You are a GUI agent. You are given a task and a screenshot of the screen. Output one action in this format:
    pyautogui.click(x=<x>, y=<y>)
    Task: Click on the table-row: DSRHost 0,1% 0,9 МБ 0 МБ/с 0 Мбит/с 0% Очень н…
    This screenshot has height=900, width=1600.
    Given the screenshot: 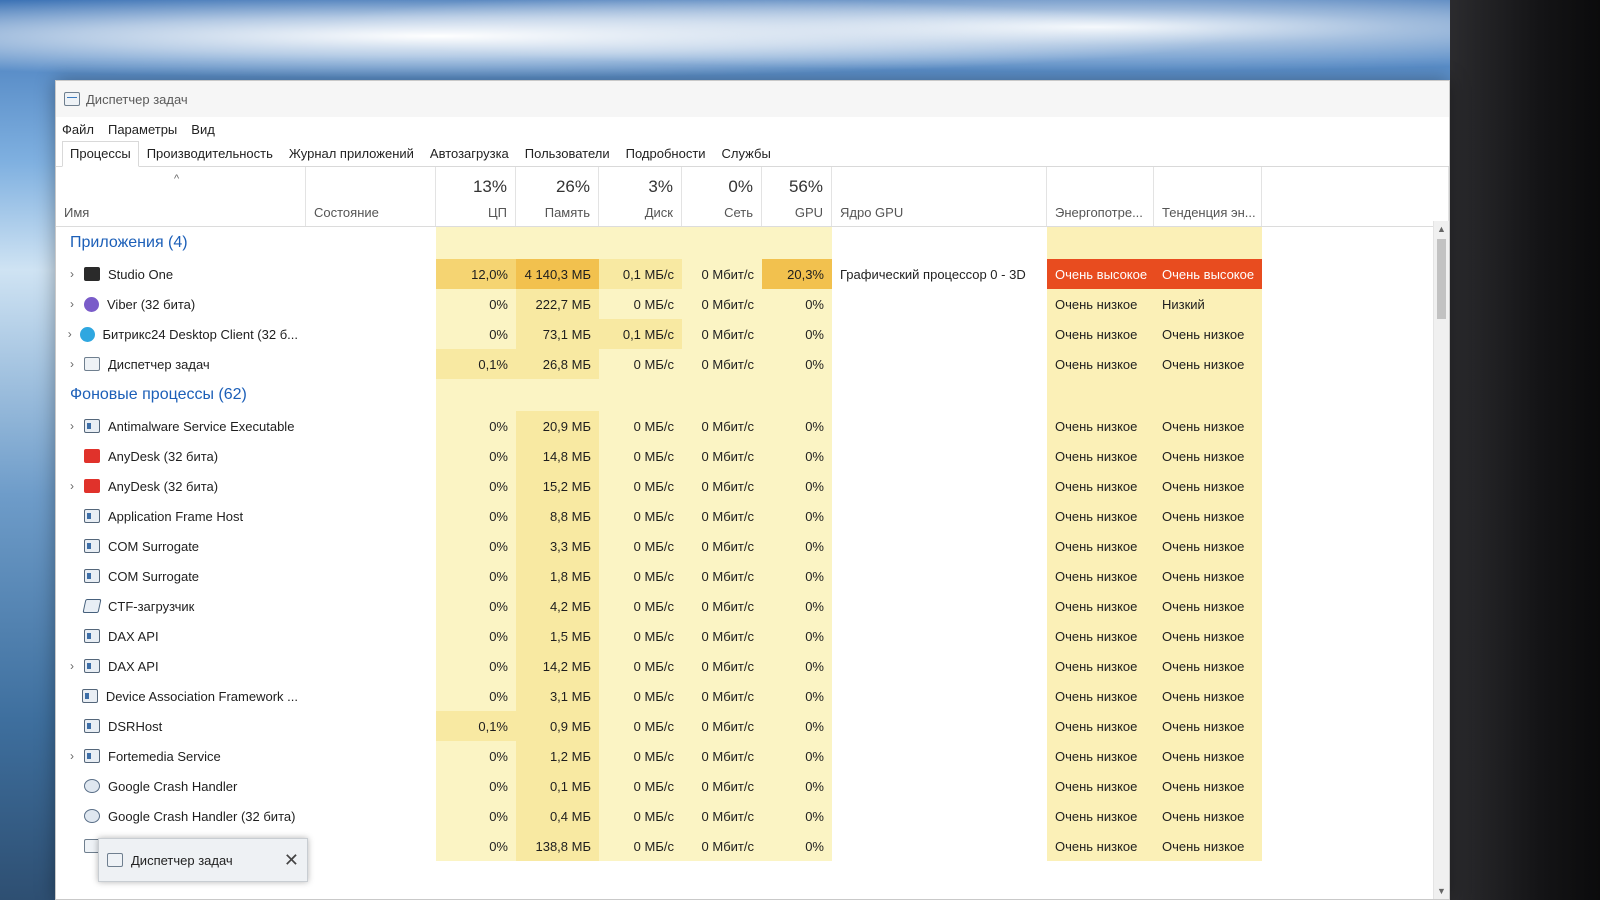 What is the action you would take?
    pyautogui.click(x=752, y=726)
    